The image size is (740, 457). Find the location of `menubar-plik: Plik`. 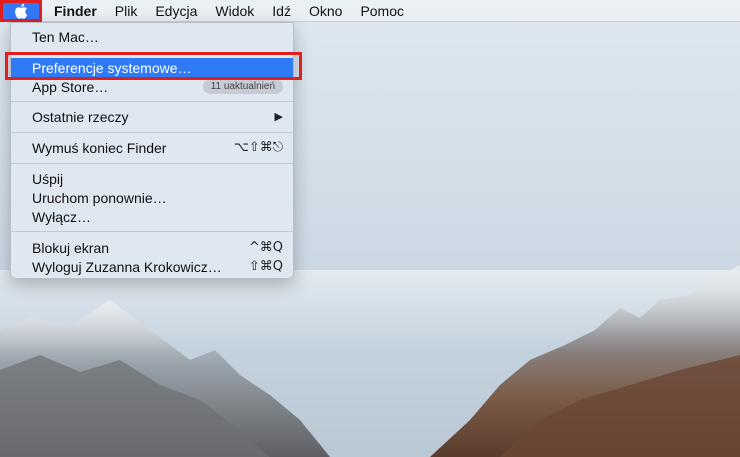

menubar-plik: Plik is located at coordinates (126, 11).